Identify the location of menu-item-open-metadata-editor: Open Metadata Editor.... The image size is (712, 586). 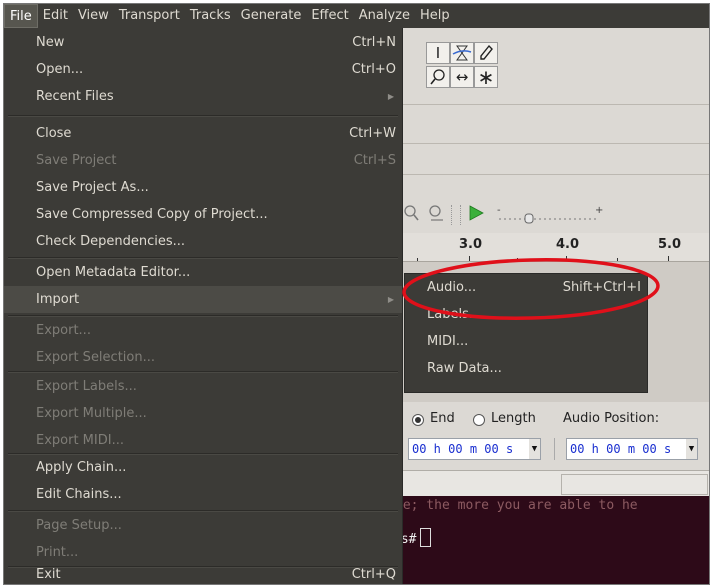
(203, 272).